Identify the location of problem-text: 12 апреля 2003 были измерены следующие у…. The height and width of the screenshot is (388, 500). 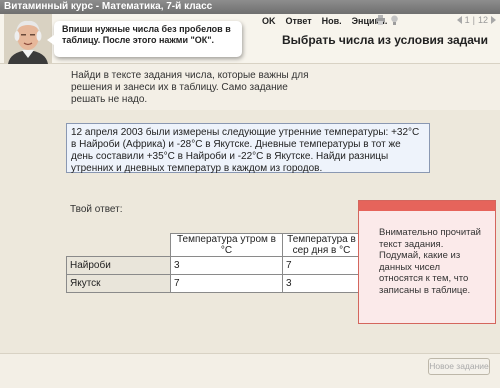
(248, 148).